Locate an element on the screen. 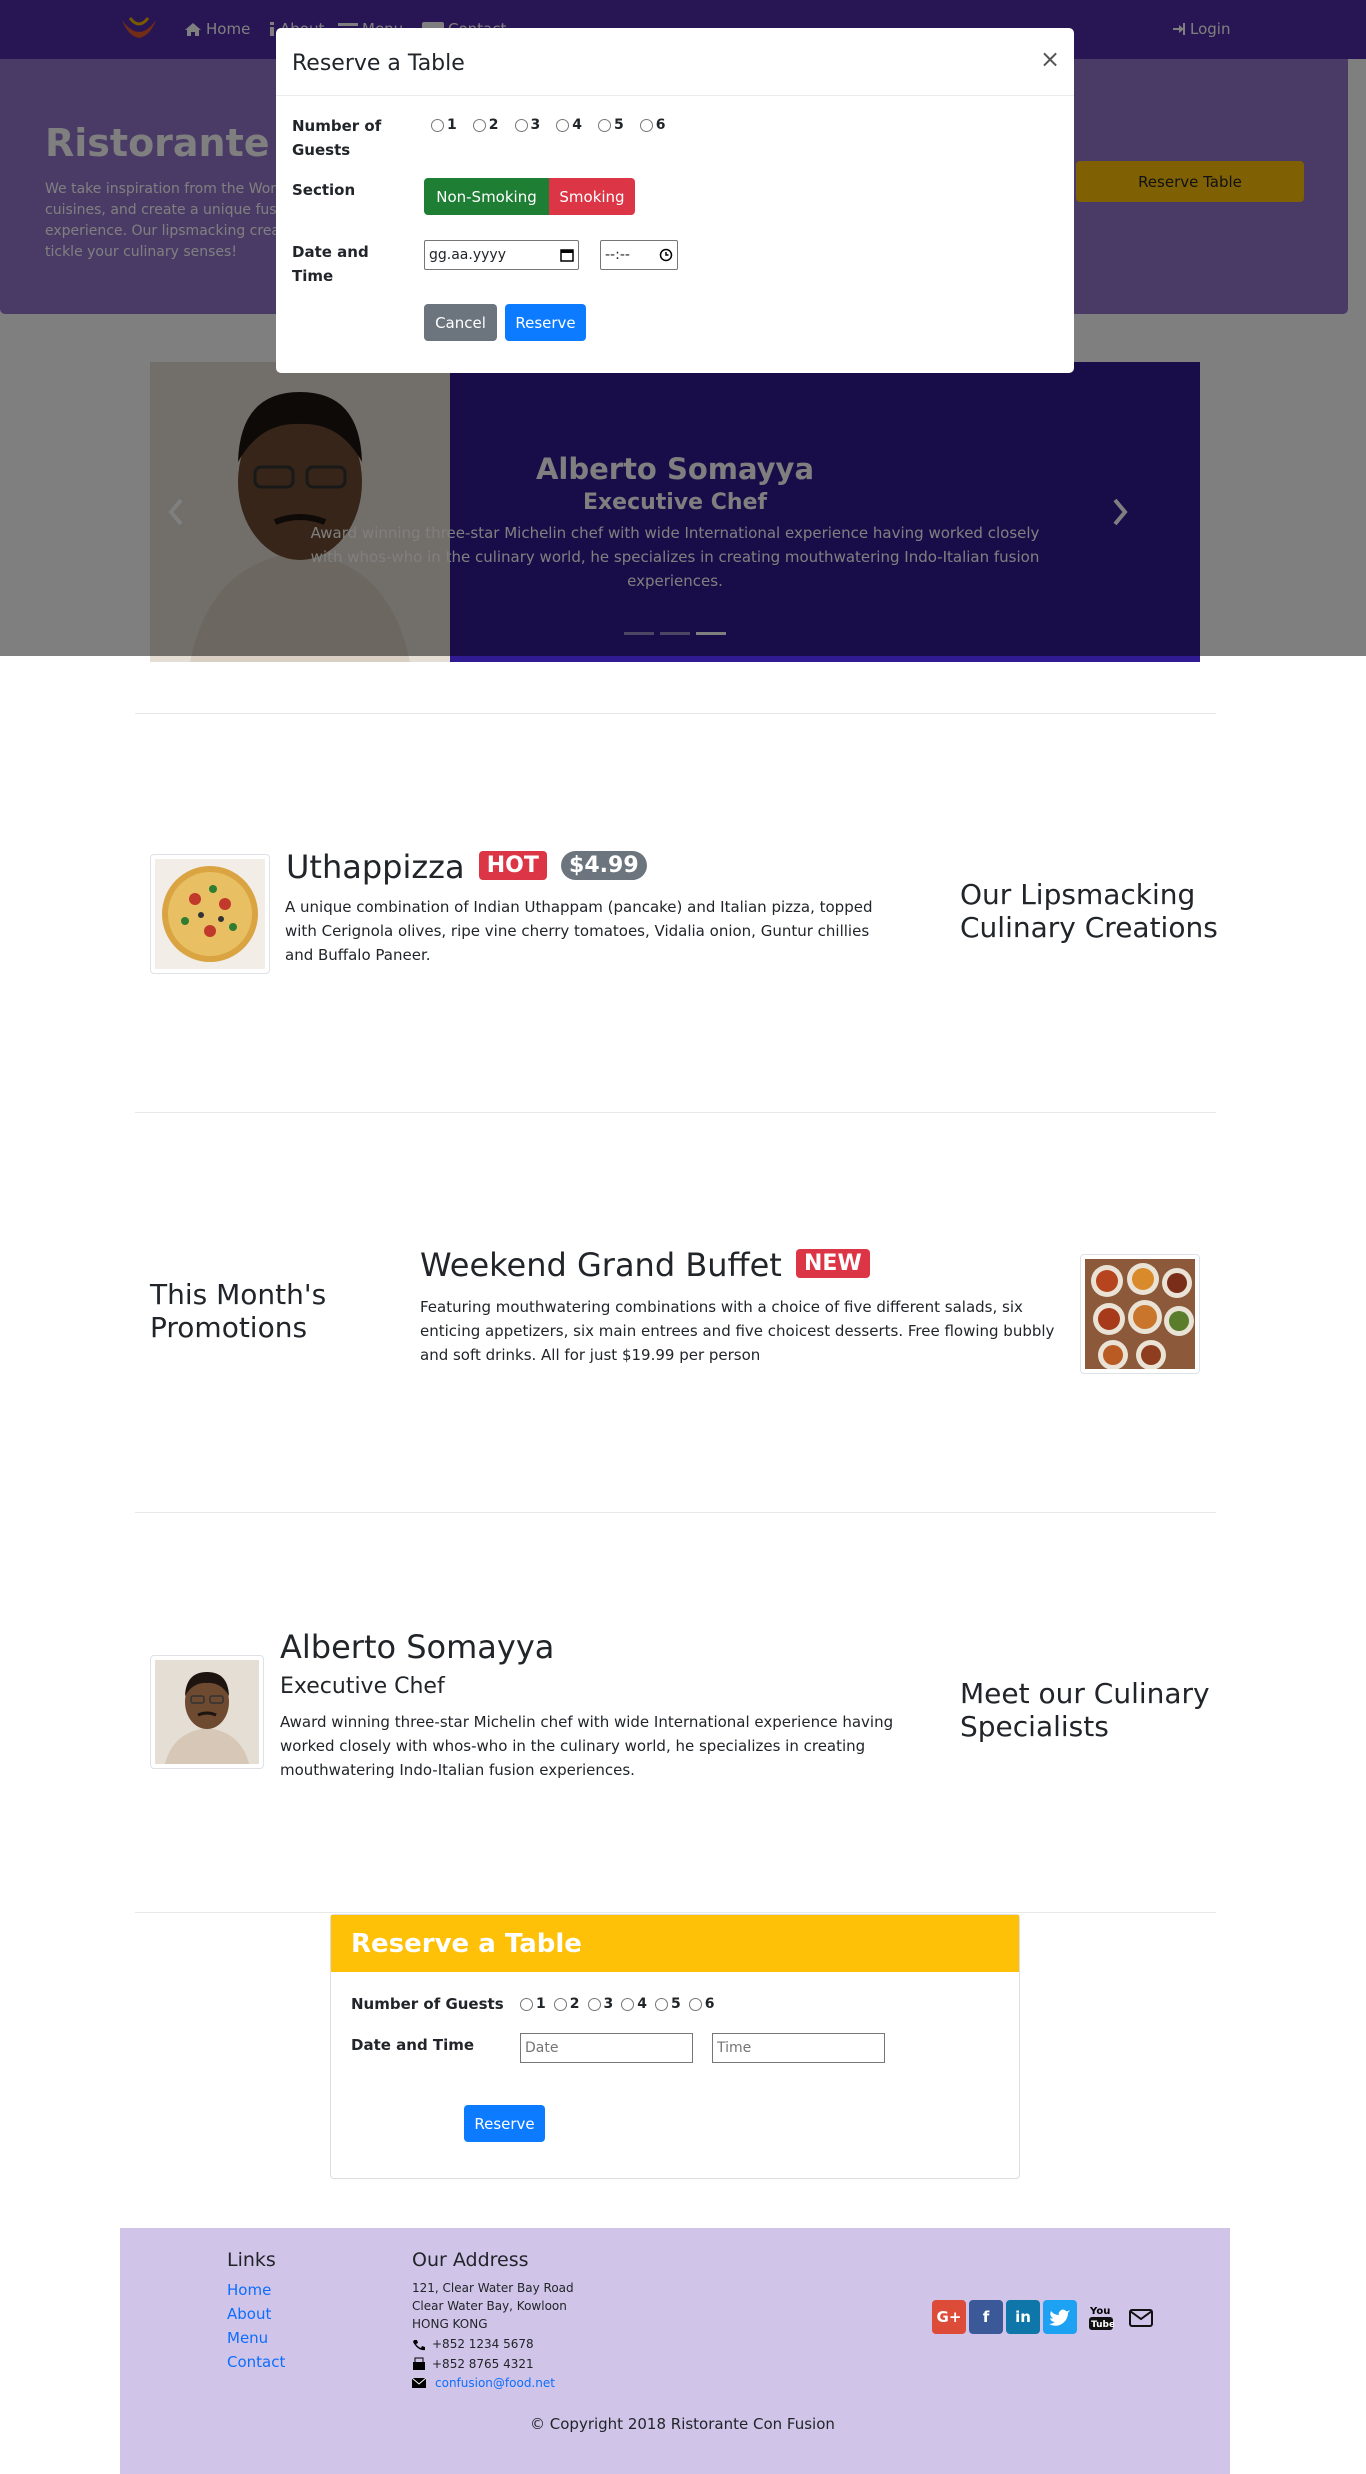 Image resolution: width=1366 pixels, height=2474 pixels. fax-number: +852 8765 4321 is located at coordinates (483, 2364).